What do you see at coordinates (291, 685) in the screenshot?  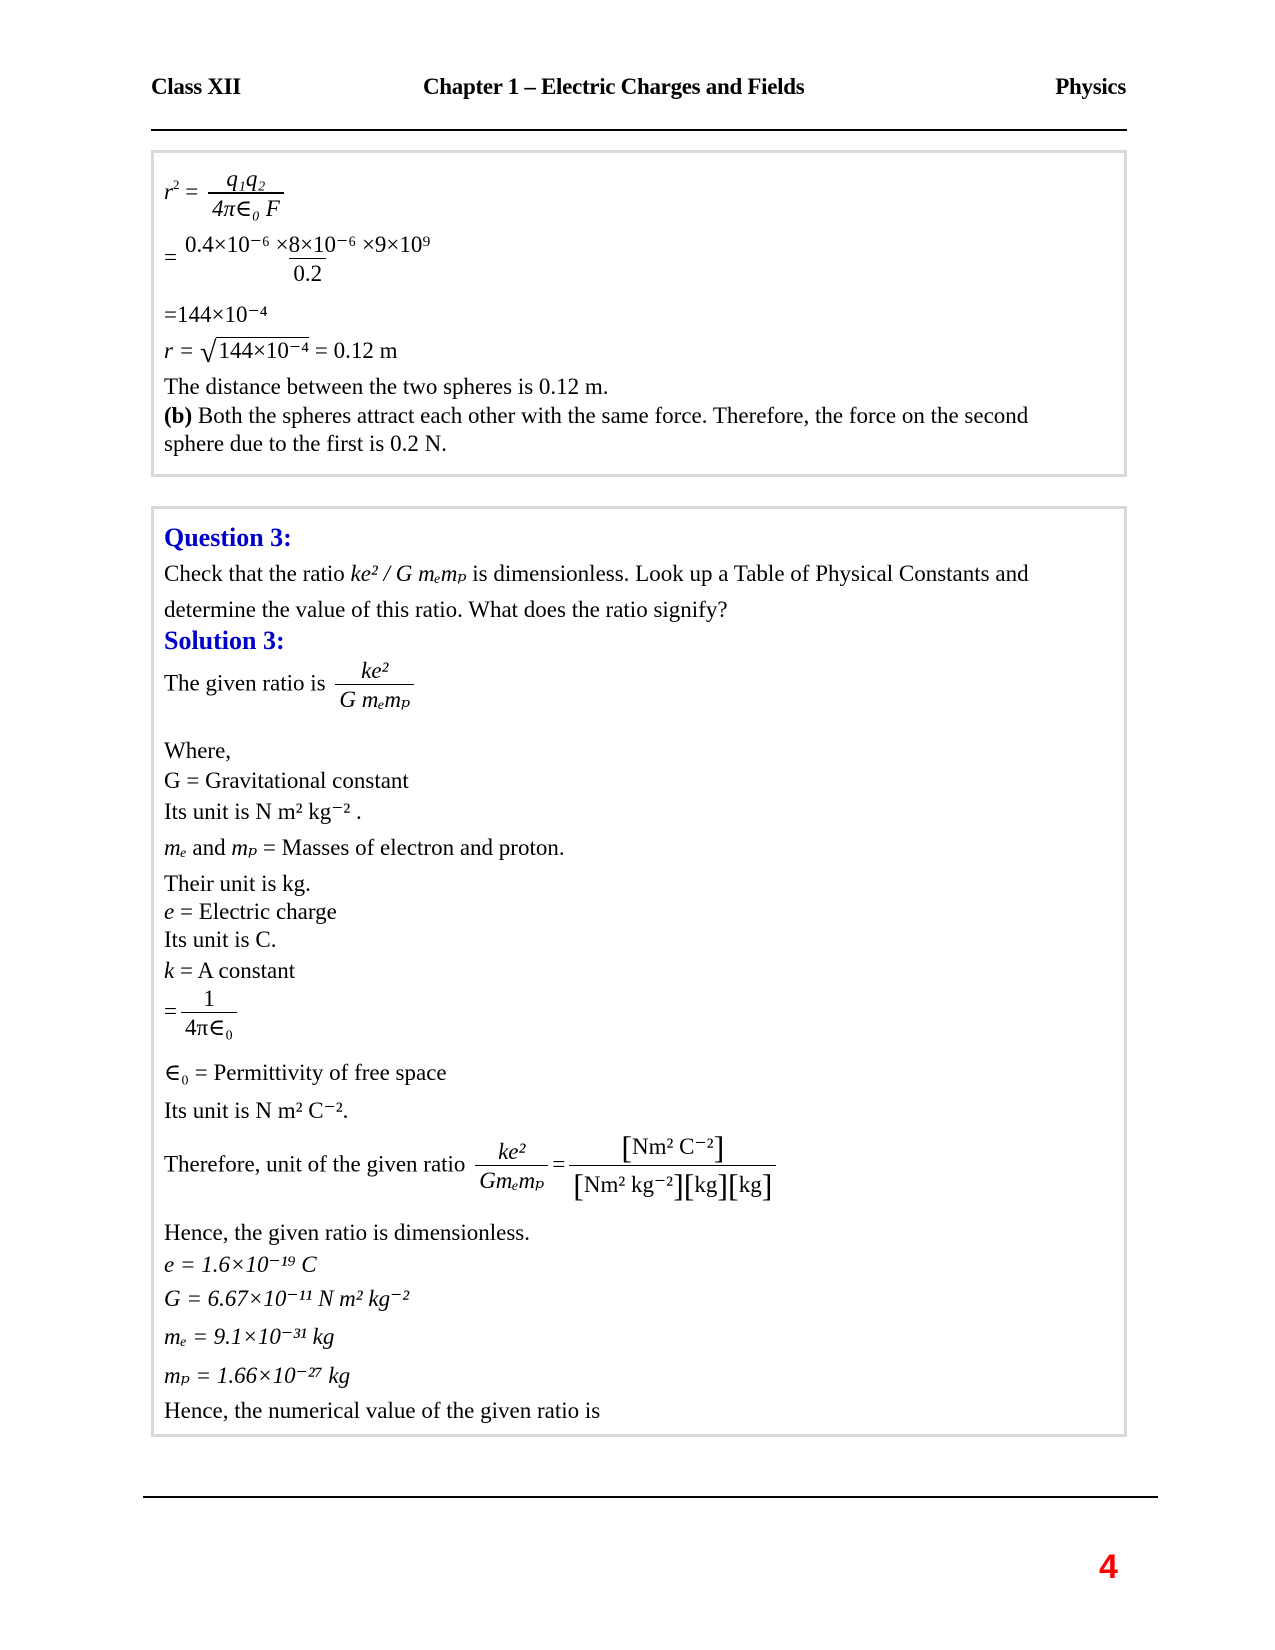 I see `given-ratio: The given ratio is ke² G mₑmₚ` at bounding box center [291, 685].